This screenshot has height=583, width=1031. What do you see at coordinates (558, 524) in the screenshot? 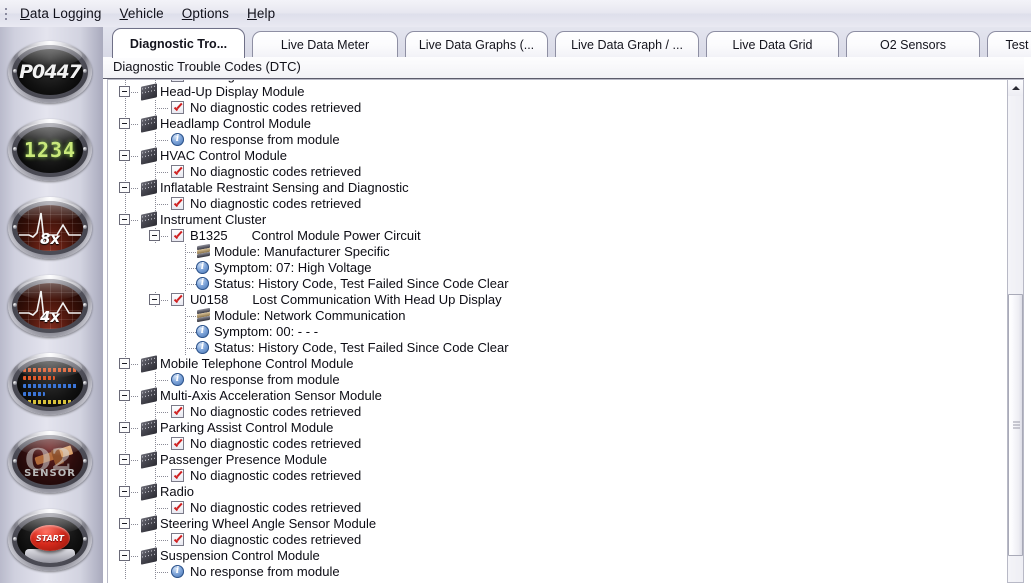
I see `tree-row: Steering Wheel Angle Sensor Module` at bounding box center [558, 524].